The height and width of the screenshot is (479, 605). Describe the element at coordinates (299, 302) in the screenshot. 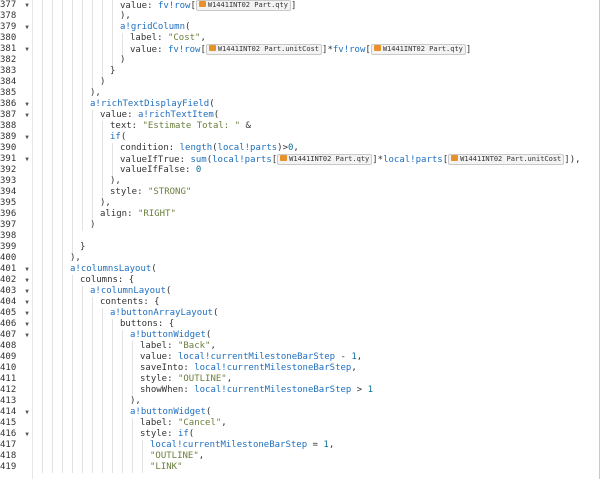

I see `code-line: 404 ▼ contents: {` at that location.